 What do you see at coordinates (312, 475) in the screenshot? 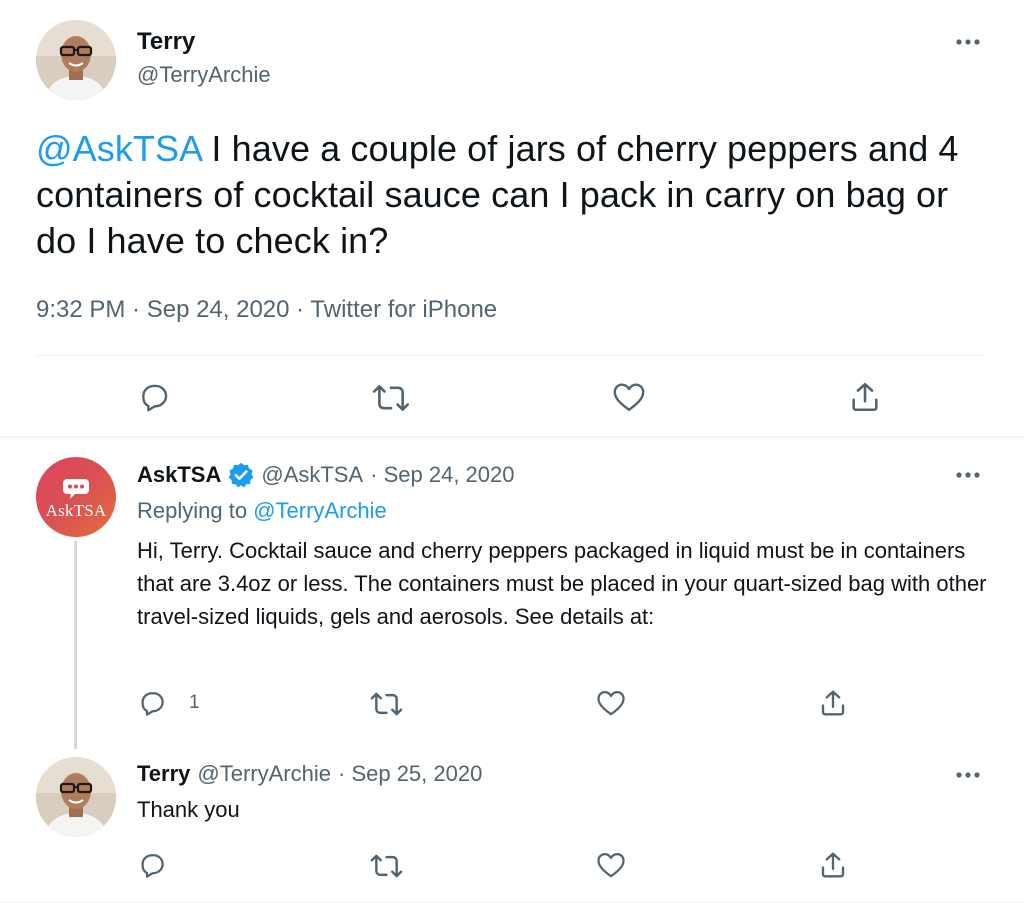
I see `author-handle: @AskTSA` at bounding box center [312, 475].